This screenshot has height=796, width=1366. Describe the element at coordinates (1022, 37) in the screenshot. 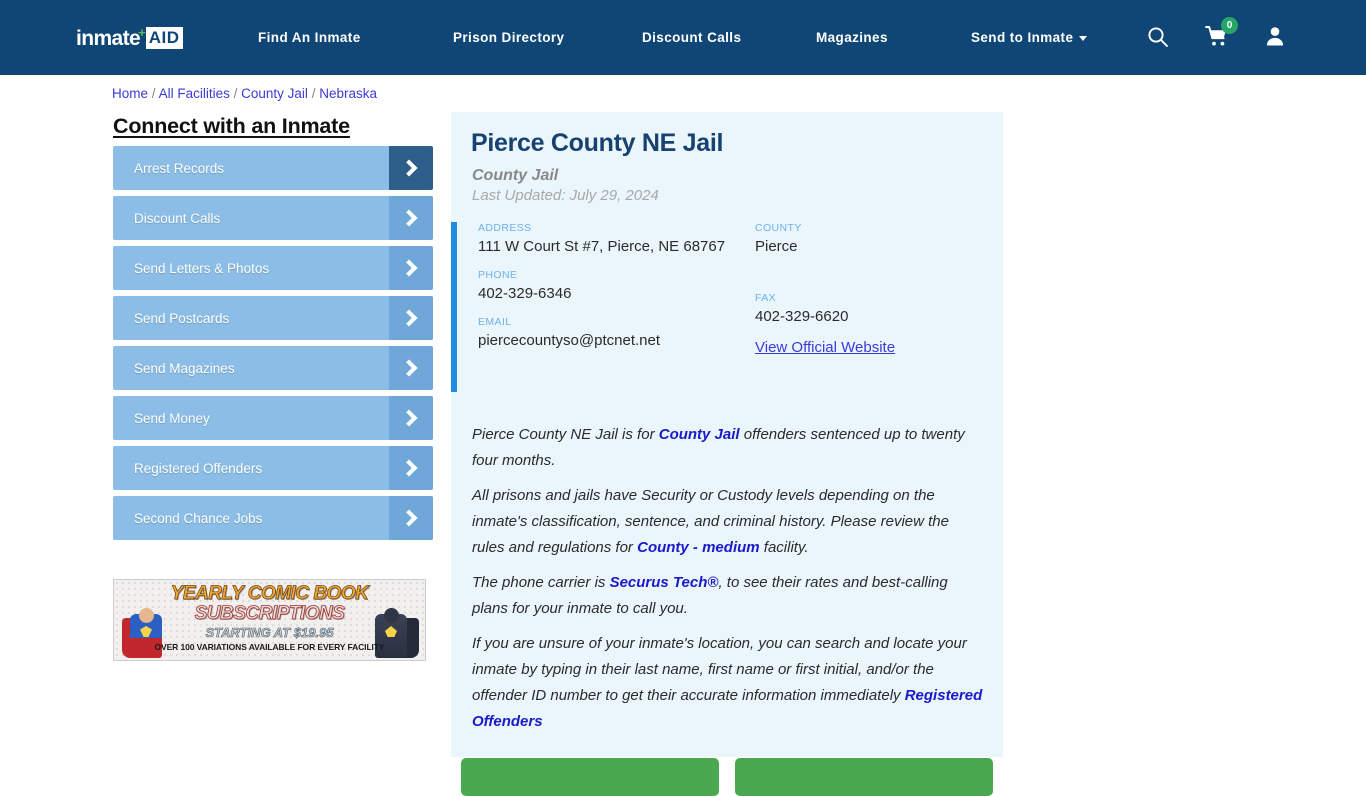

I see `nav-item-send-to-inmate-label: Send to Inmate` at that location.